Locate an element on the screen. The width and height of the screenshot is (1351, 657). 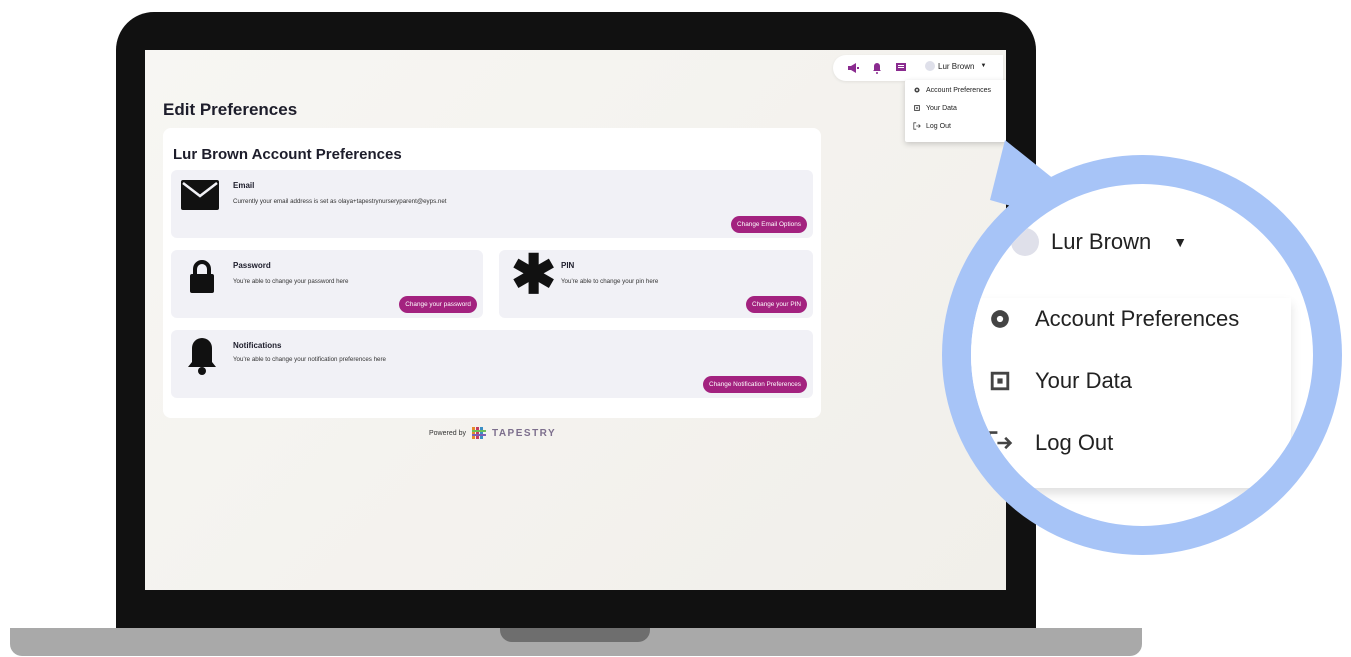
lock-icon is located at coordinates (202, 276).